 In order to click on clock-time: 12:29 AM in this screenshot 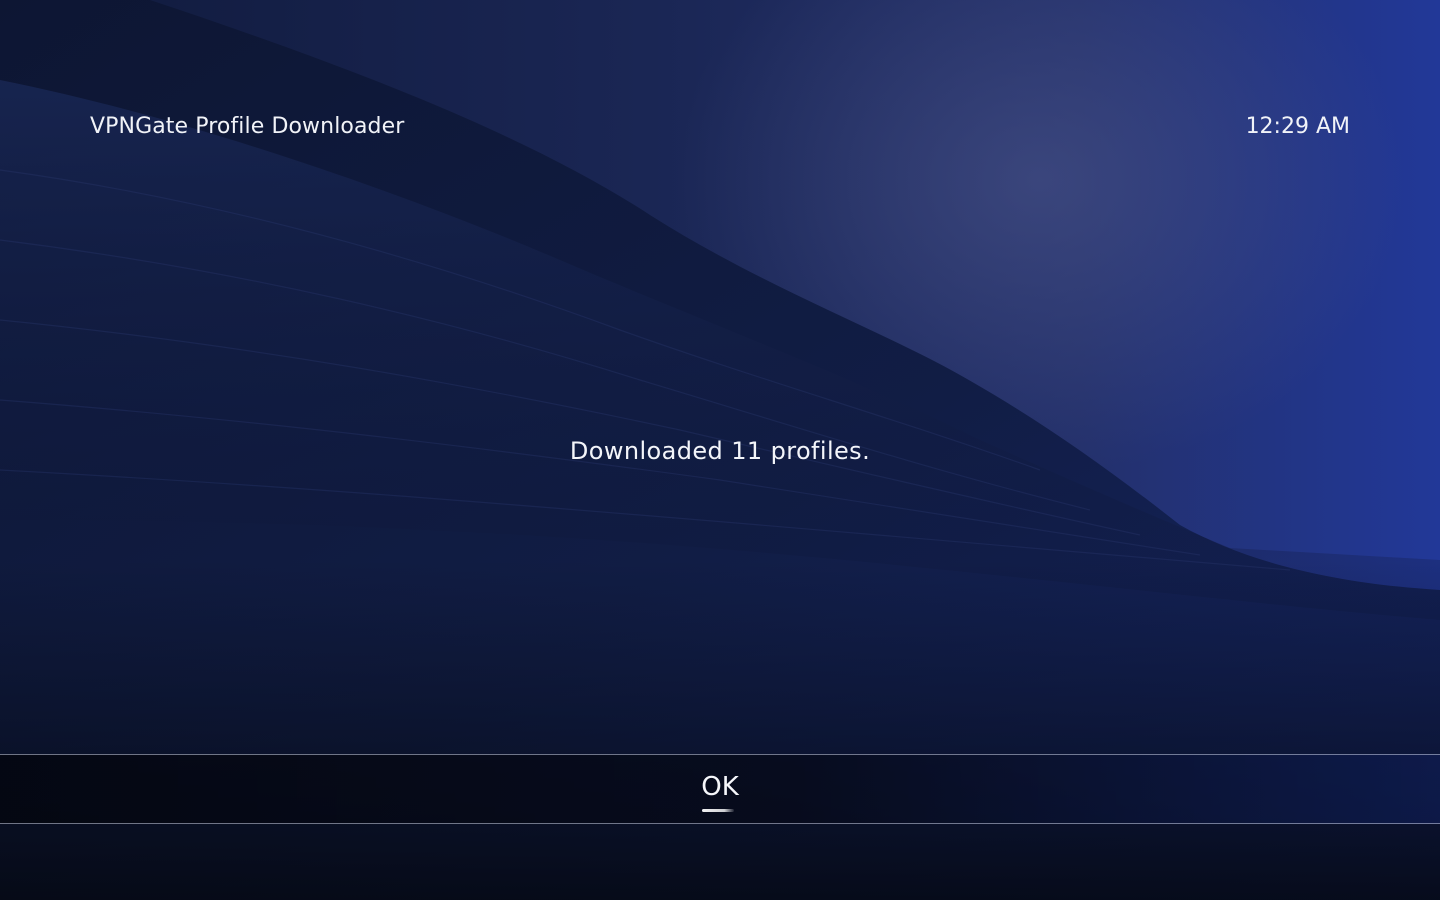, I will do `click(1297, 126)`.